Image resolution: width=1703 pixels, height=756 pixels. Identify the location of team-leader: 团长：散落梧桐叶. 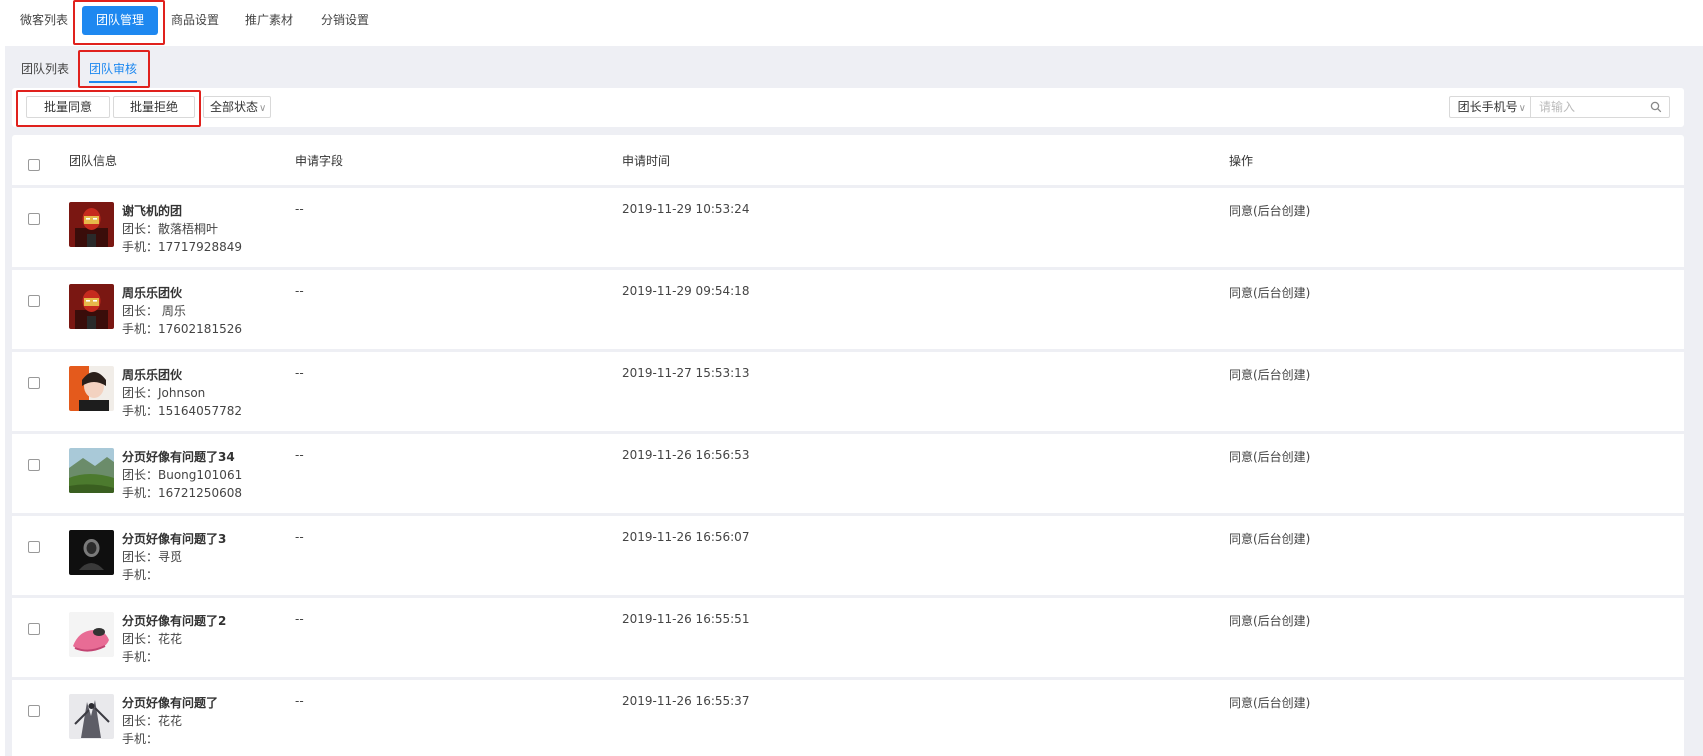
(170, 229).